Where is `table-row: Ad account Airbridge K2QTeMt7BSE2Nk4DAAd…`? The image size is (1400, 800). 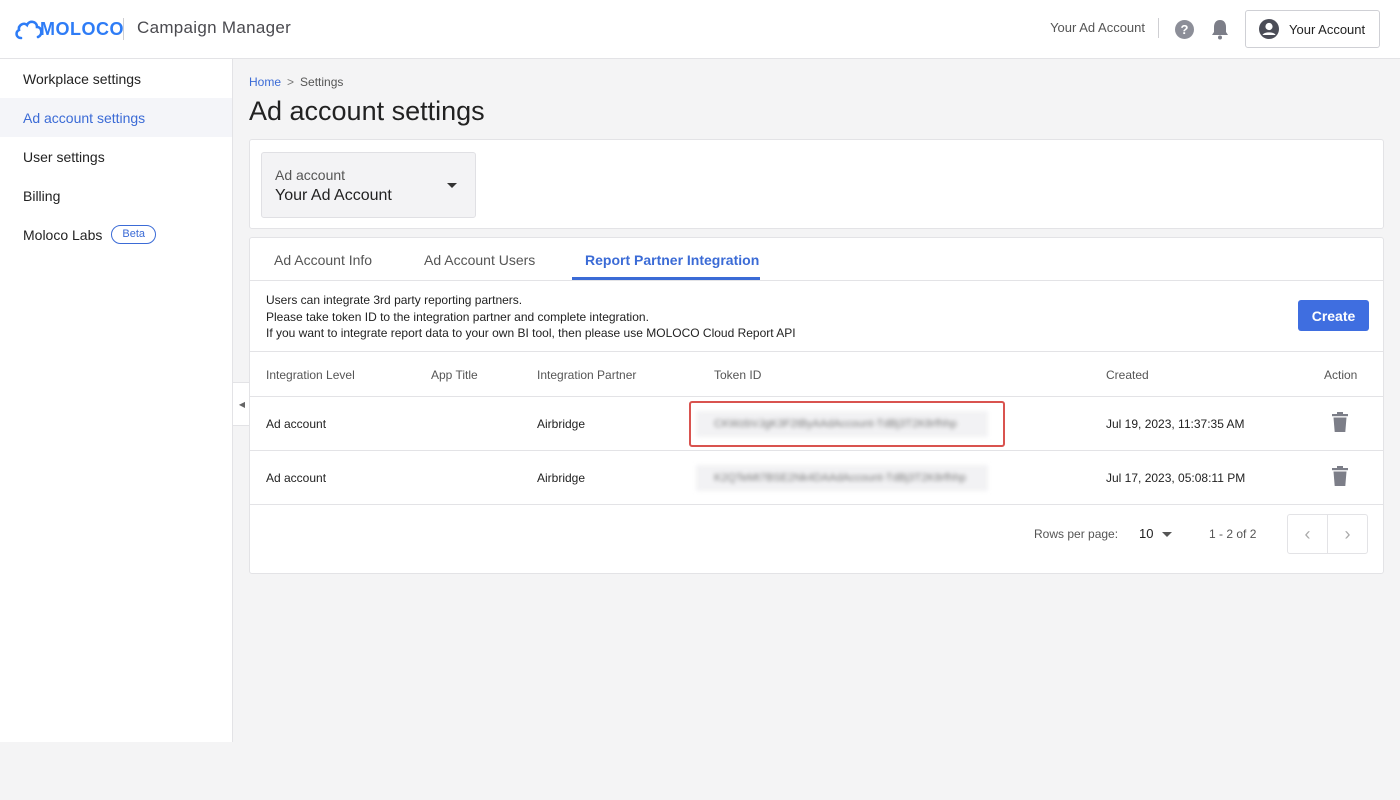 table-row: Ad account Airbridge K2QTeMt7BSE2Nk4DAAd… is located at coordinates (816, 478).